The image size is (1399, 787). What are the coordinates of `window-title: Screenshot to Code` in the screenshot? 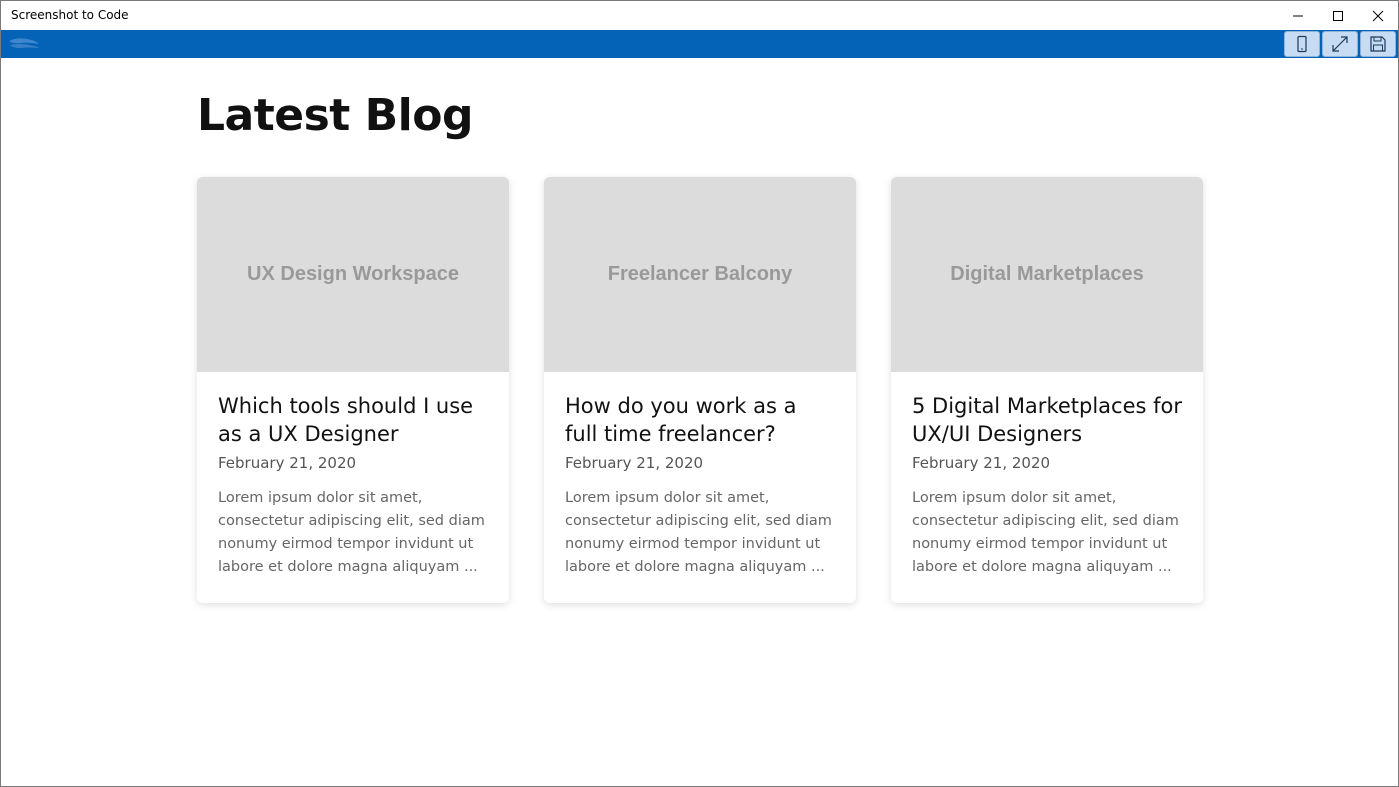 It's located at (70, 15).